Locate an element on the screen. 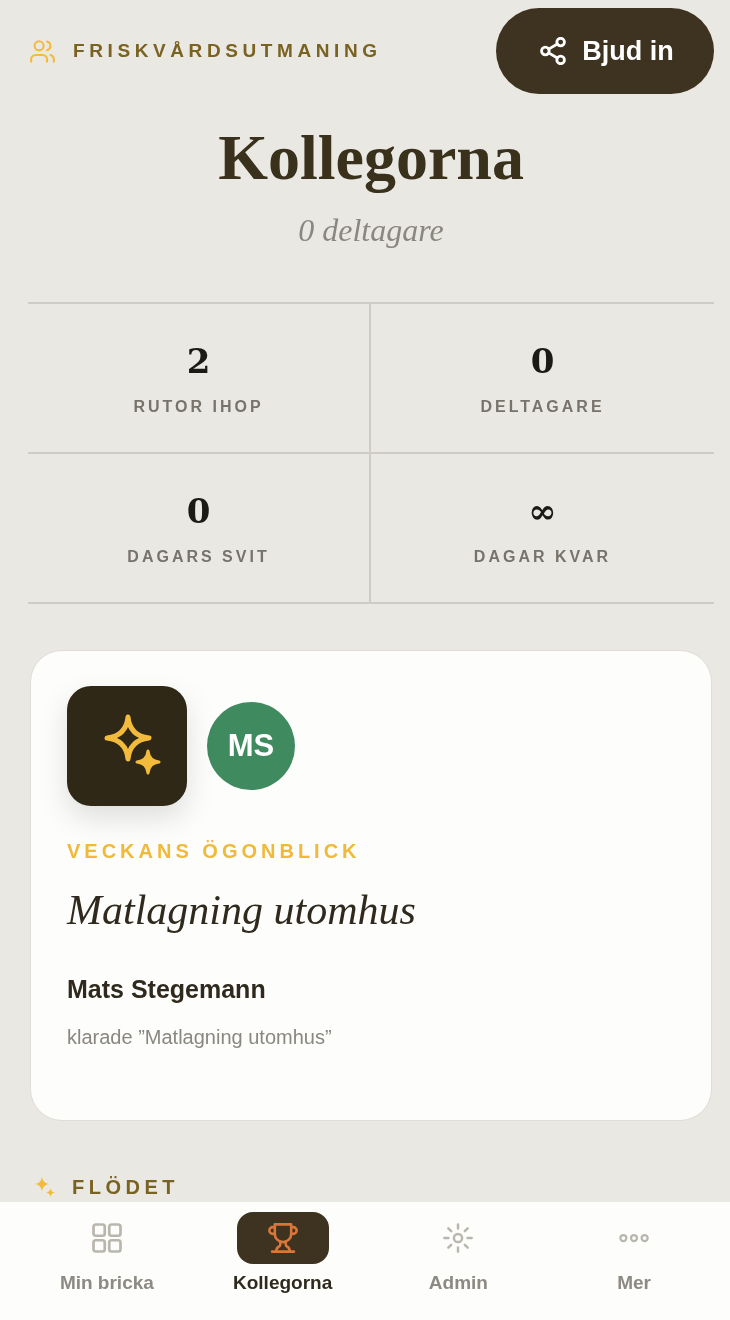 The image size is (730, 1320). stat-label: DELTAGARE is located at coordinates (542, 407).